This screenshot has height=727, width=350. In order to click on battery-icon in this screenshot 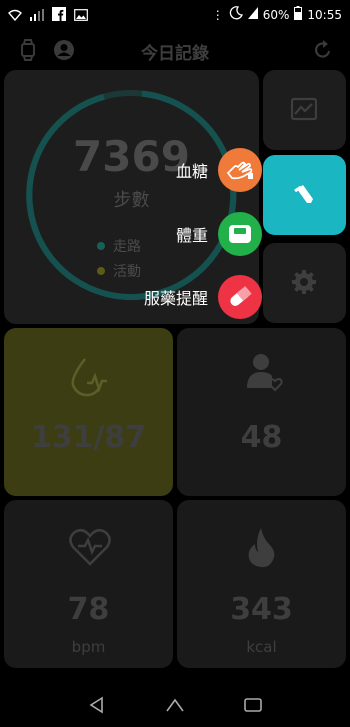, I will do `click(298, 14)`.